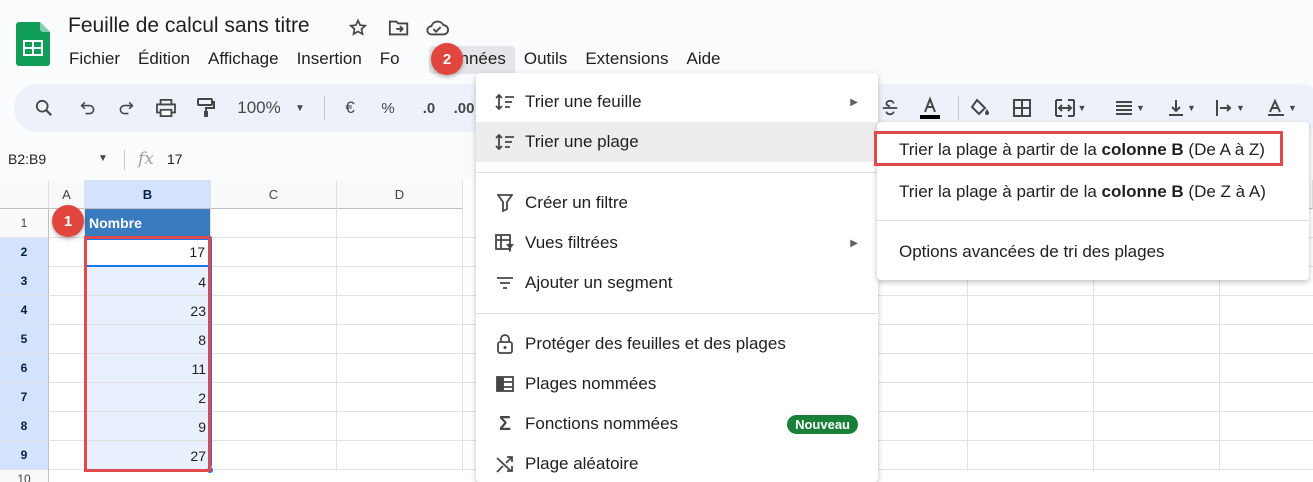 This screenshot has height=482, width=1313. What do you see at coordinates (576, 202) in the screenshot?
I see `menu-item-label: Créer un filtre` at bounding box center [576, 202].